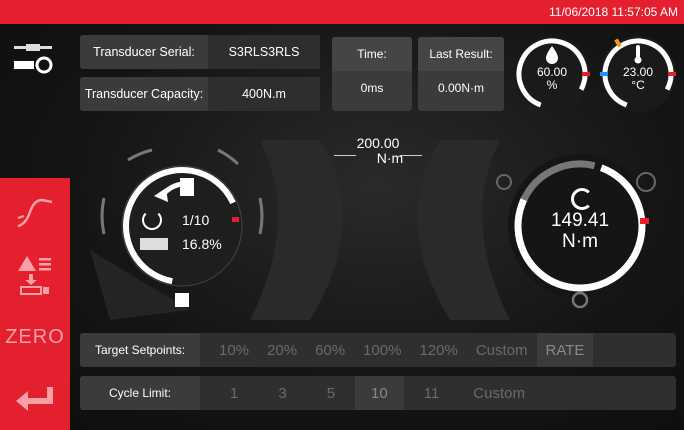  I want to click on cycle-limit-label: Cycle Limit:, so click(140, 393).